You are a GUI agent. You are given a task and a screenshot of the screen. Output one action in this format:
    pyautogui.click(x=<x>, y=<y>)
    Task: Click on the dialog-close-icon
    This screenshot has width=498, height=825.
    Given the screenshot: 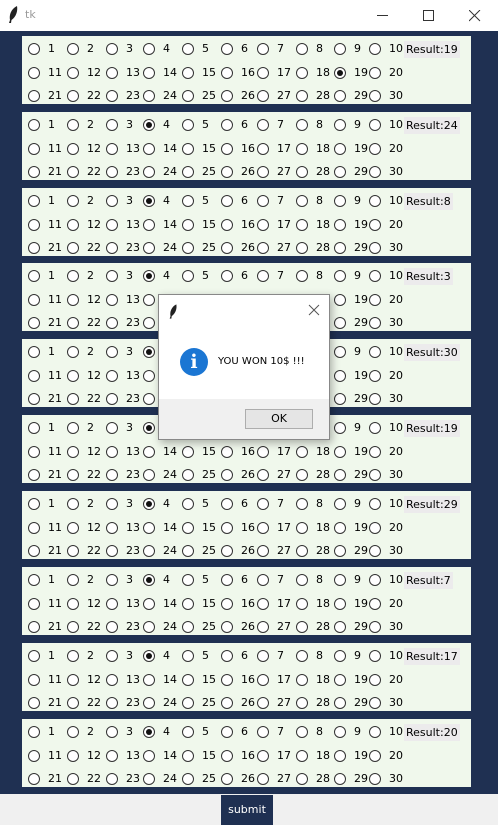 What is the action you would take?
    pyautogui.click(x=314, y=310)
    